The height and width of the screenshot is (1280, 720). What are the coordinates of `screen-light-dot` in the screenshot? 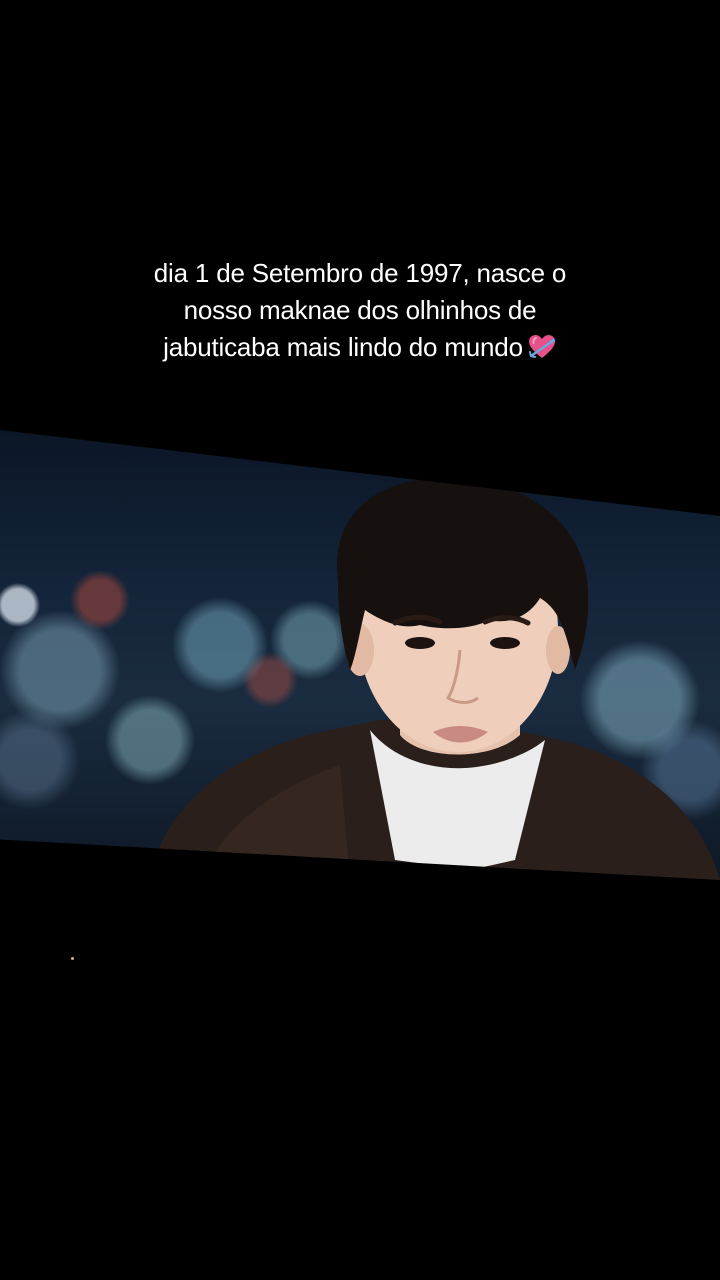 It's located at (72, 958).